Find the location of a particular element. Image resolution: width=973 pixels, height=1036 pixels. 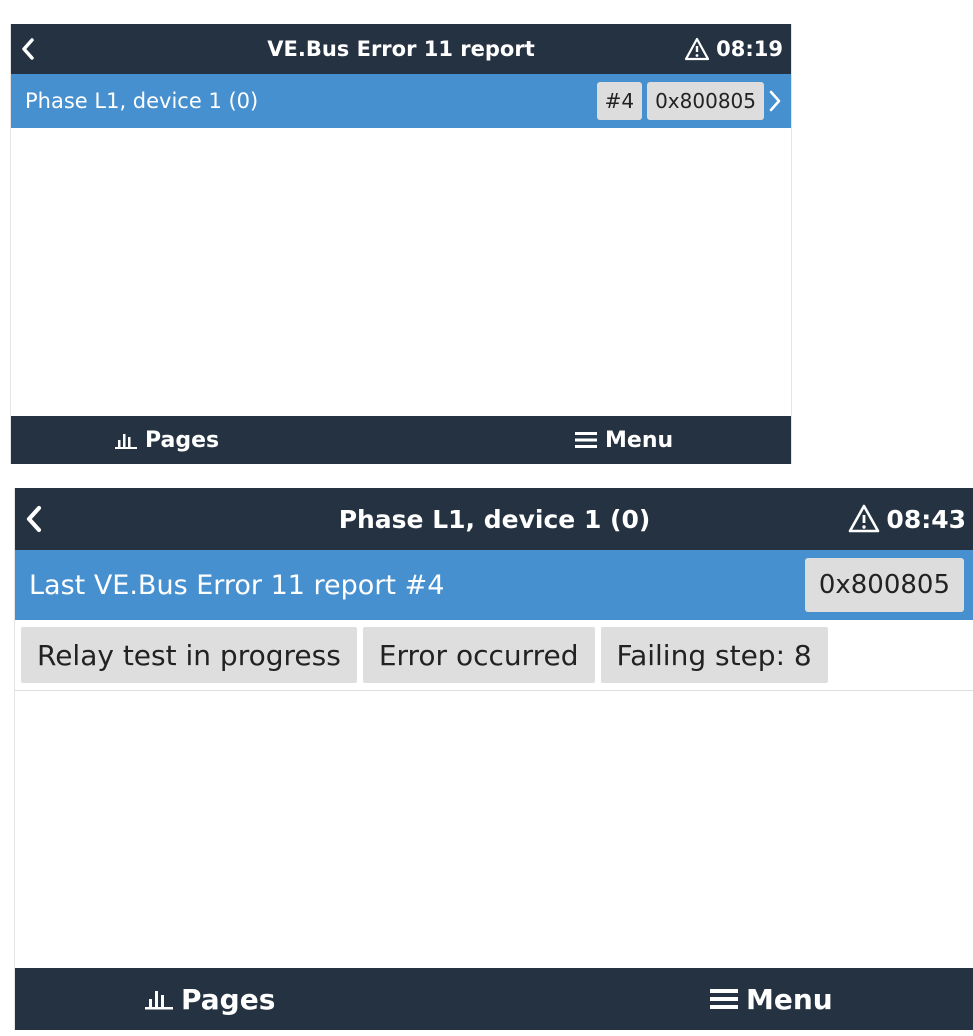

device-row: Phase L1, device 1 (0) #4 0x800805 is located at coordinates (401, 101).